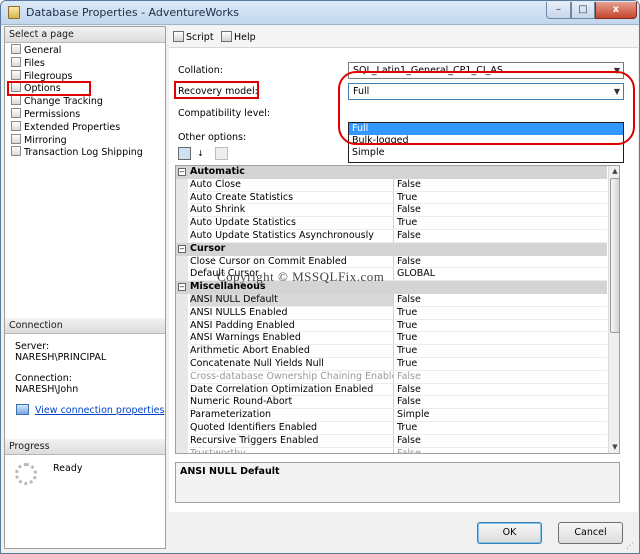  Describe the element at coordinates (224, 113) in the screenshot. I see `compatibility-level-label: Compatibility level:` at that location.